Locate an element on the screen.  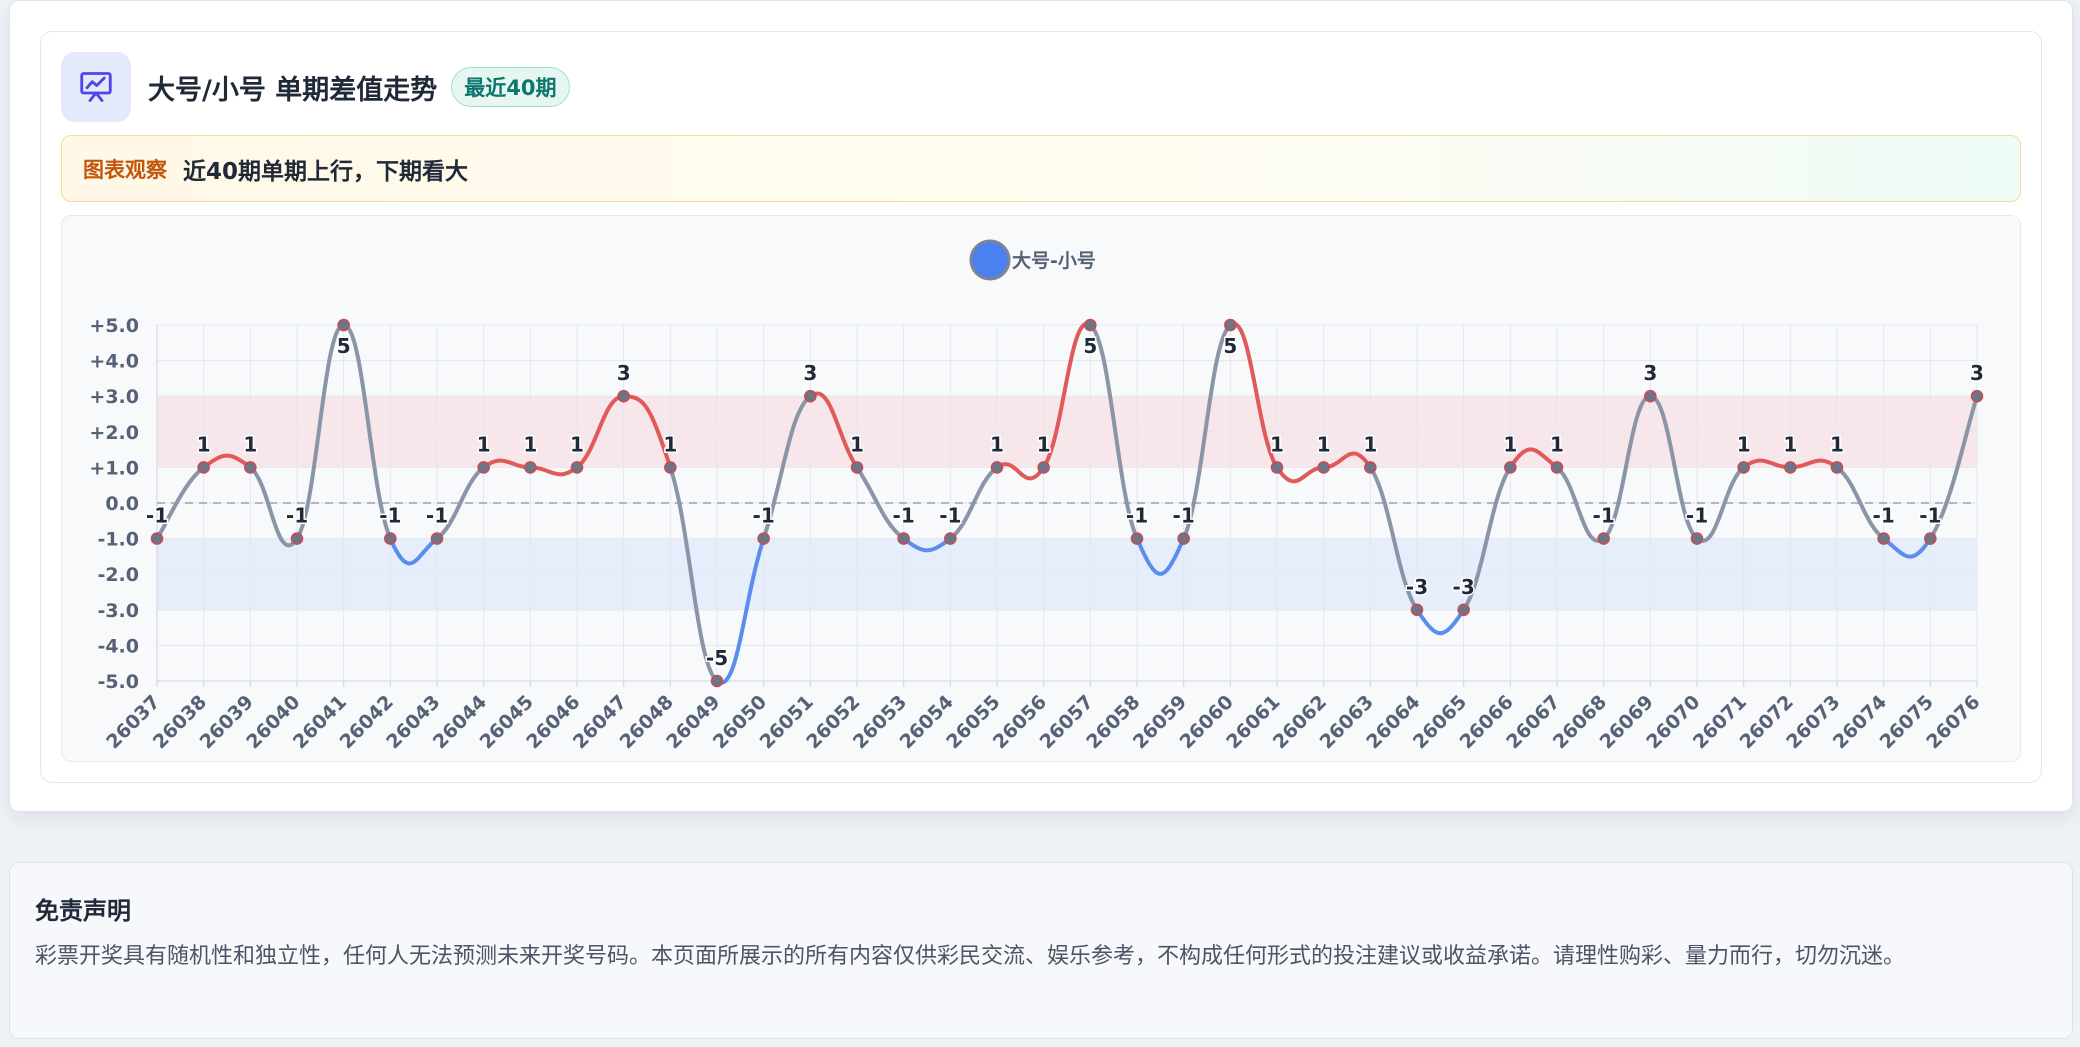
y-tick-label: -3.0 is located at coordinates (118, 611).